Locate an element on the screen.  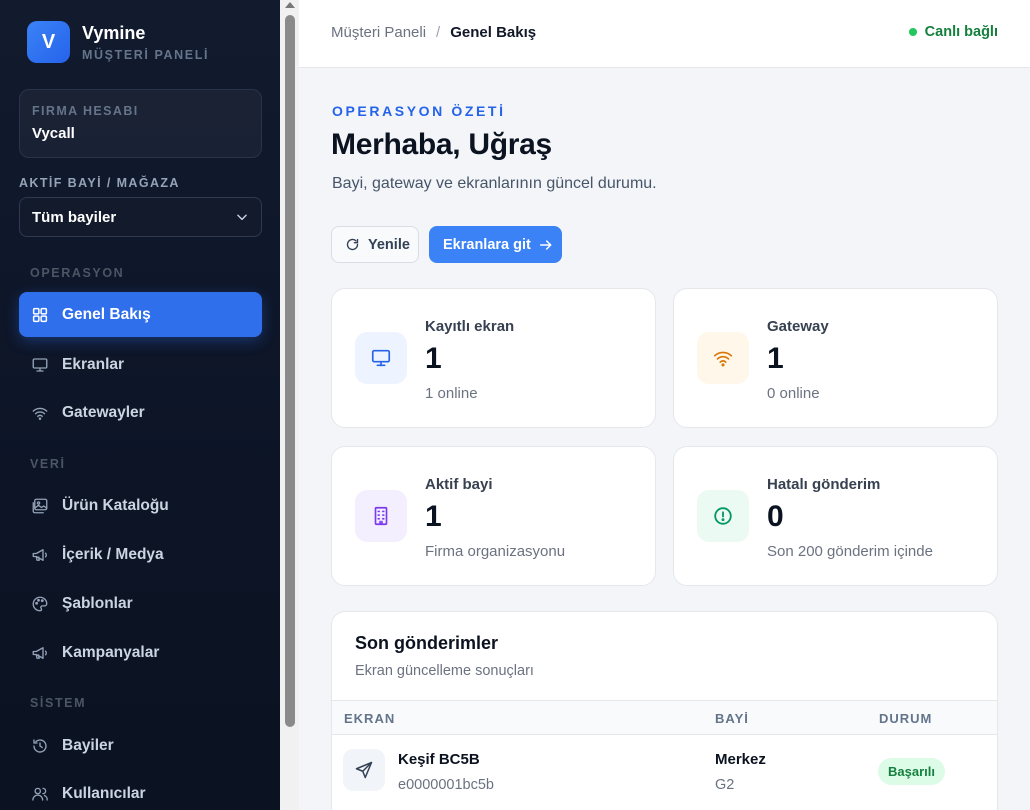
stat-subtext: Firma organizasyonu is located at coordinates (495, 551).